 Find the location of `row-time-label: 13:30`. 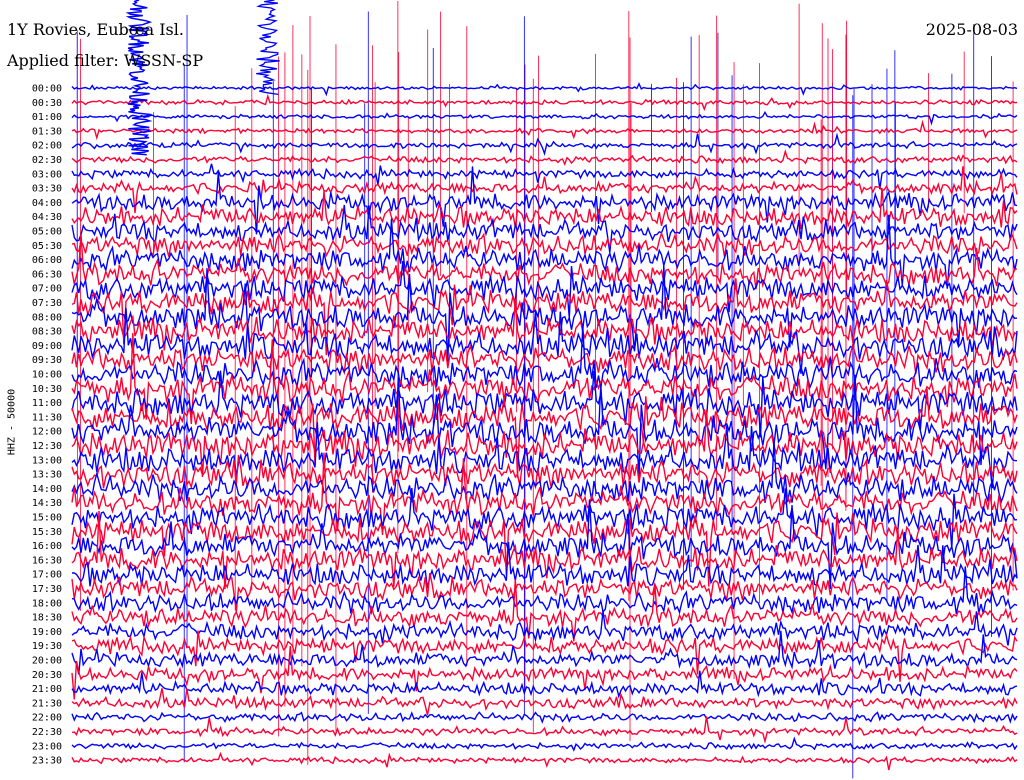

row-time-label: 13:30 is located at coordinates (47, 475).